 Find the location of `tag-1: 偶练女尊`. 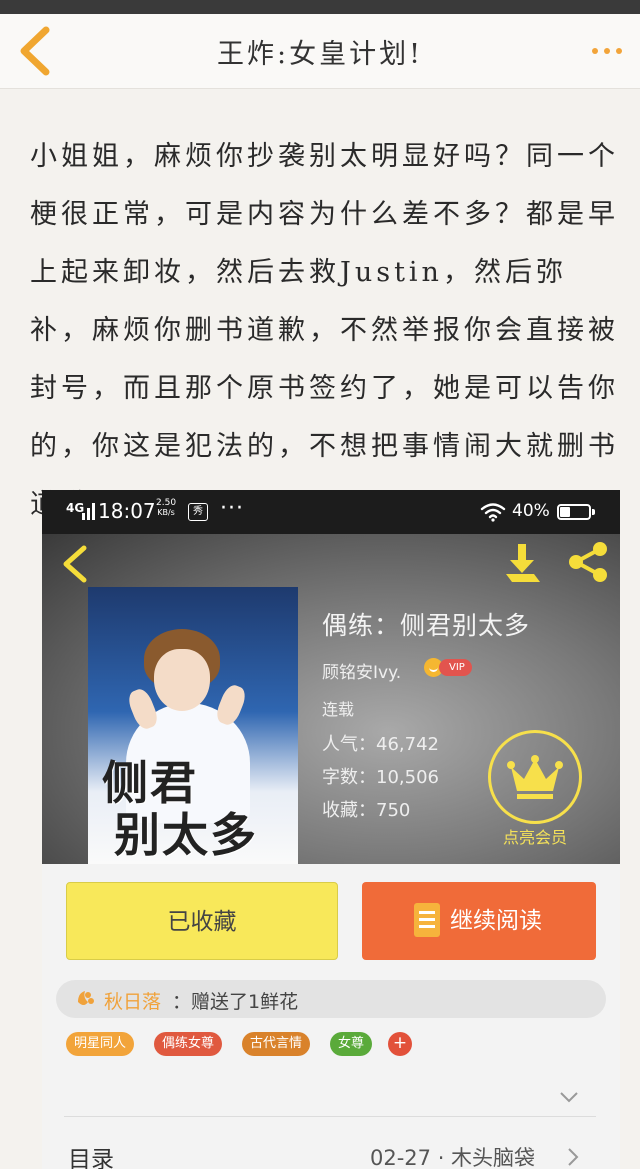

tag-1: 偶练女尊 is located at coordinates (188, 1044).